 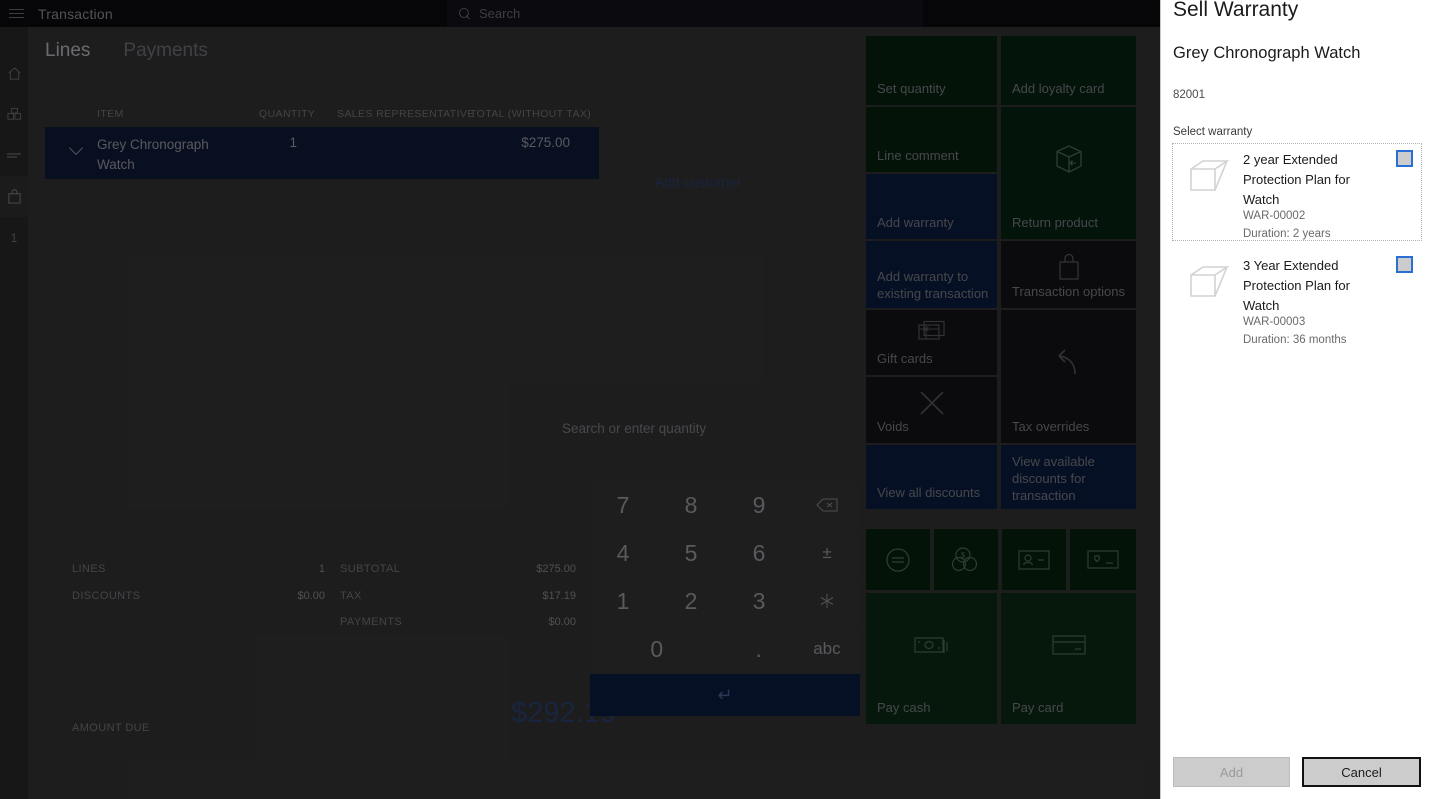 I want to click on add-customer-button: plus-icon Add customer, so click(x=698, y=165).